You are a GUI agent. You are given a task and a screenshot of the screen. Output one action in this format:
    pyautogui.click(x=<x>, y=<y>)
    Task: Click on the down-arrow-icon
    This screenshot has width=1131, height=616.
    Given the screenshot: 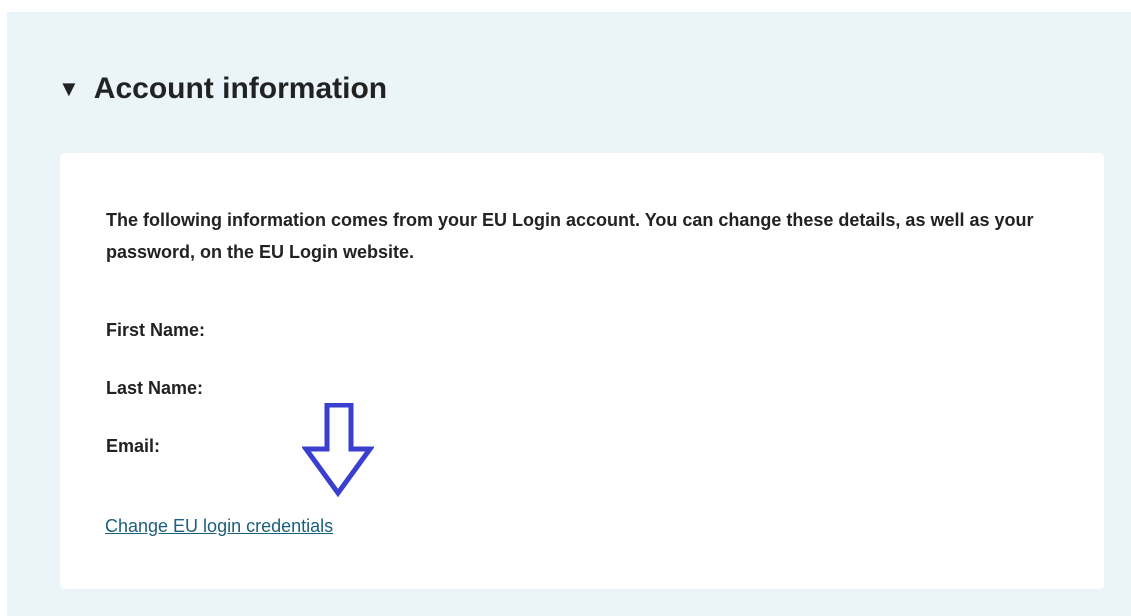 What is the action you would take?
    pyautogui.click(x=338, y=450)
    